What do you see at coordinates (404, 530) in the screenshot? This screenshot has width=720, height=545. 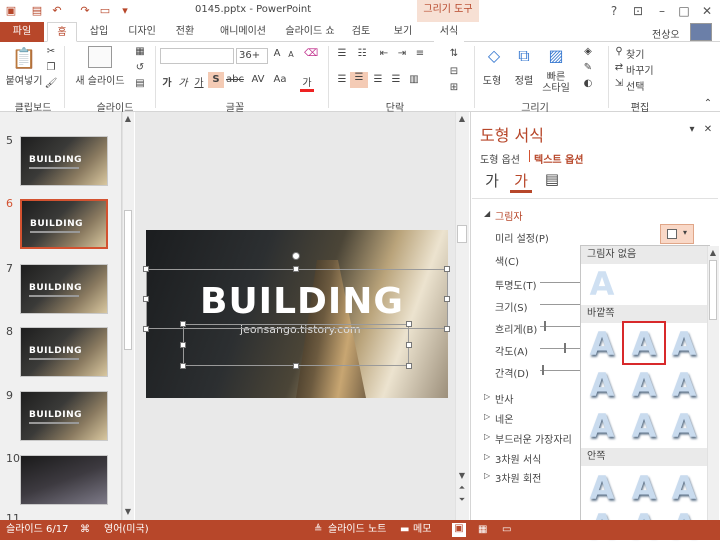 I see `comments-icon: ▬` at bounding box center [404, 530].